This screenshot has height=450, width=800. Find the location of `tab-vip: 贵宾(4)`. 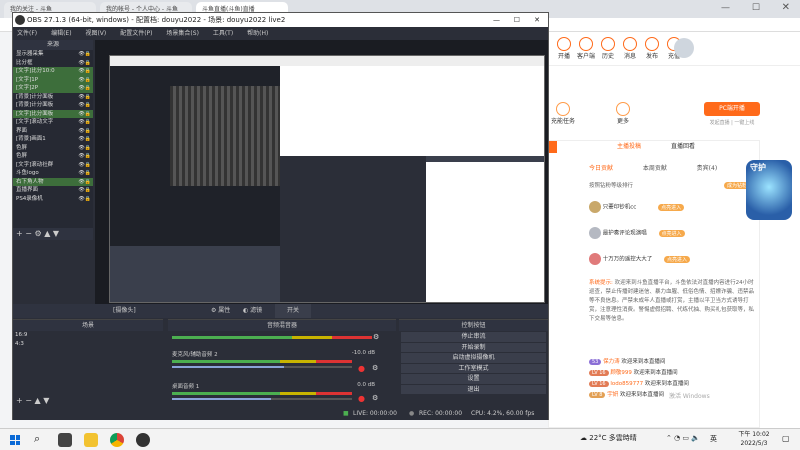

tab-vip: 贵宾(4) is located at coordinates (707, 169).